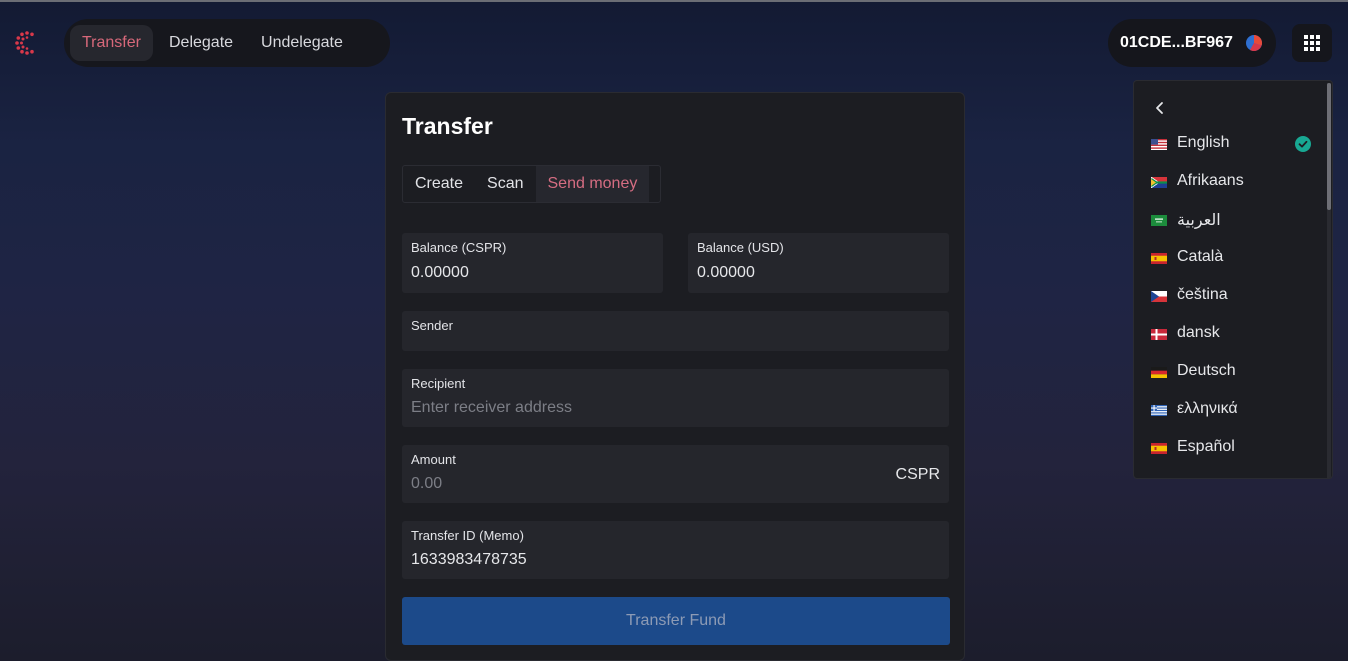 Image resolution: width=1348 pixels, height=661 pixels. What do you see at coordinates (111, 43) in the screenshot?
I see `nav-transfer: Transfer` at bounding box center [111, 43].